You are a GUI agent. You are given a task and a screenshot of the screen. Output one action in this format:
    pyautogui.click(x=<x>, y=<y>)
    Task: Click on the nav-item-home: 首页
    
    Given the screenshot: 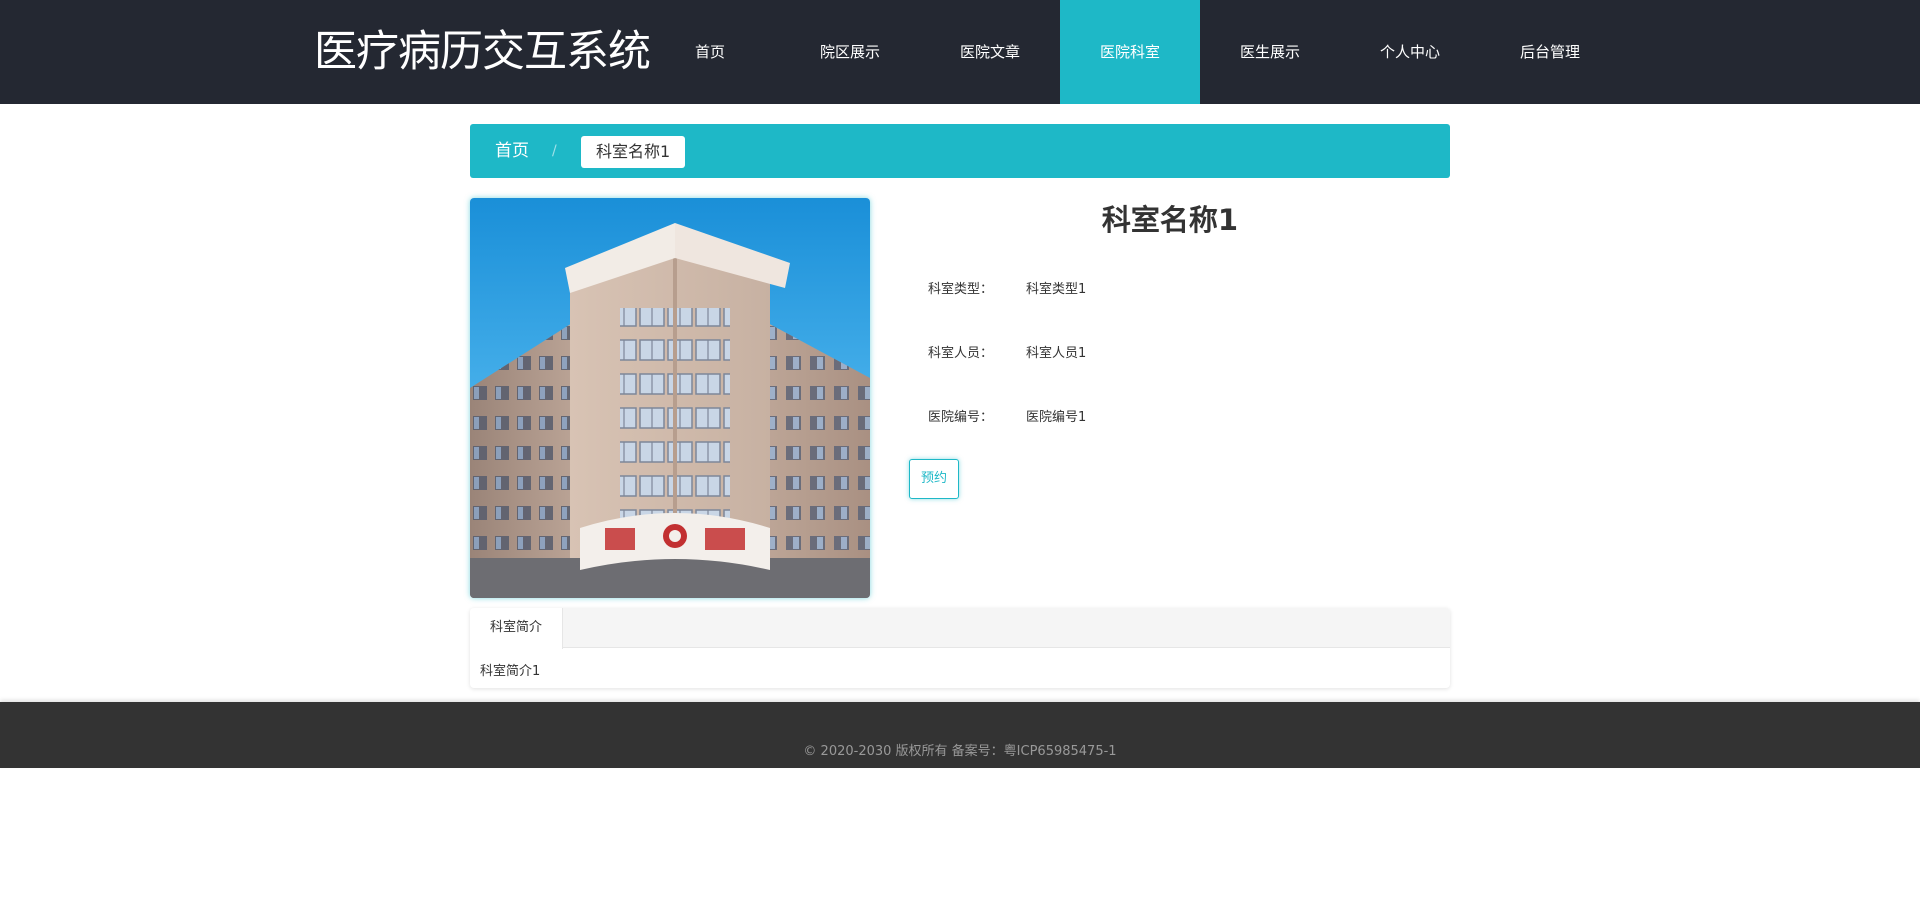 What is the action you would take?
    pyautogui.click(x=710, y=52)
    